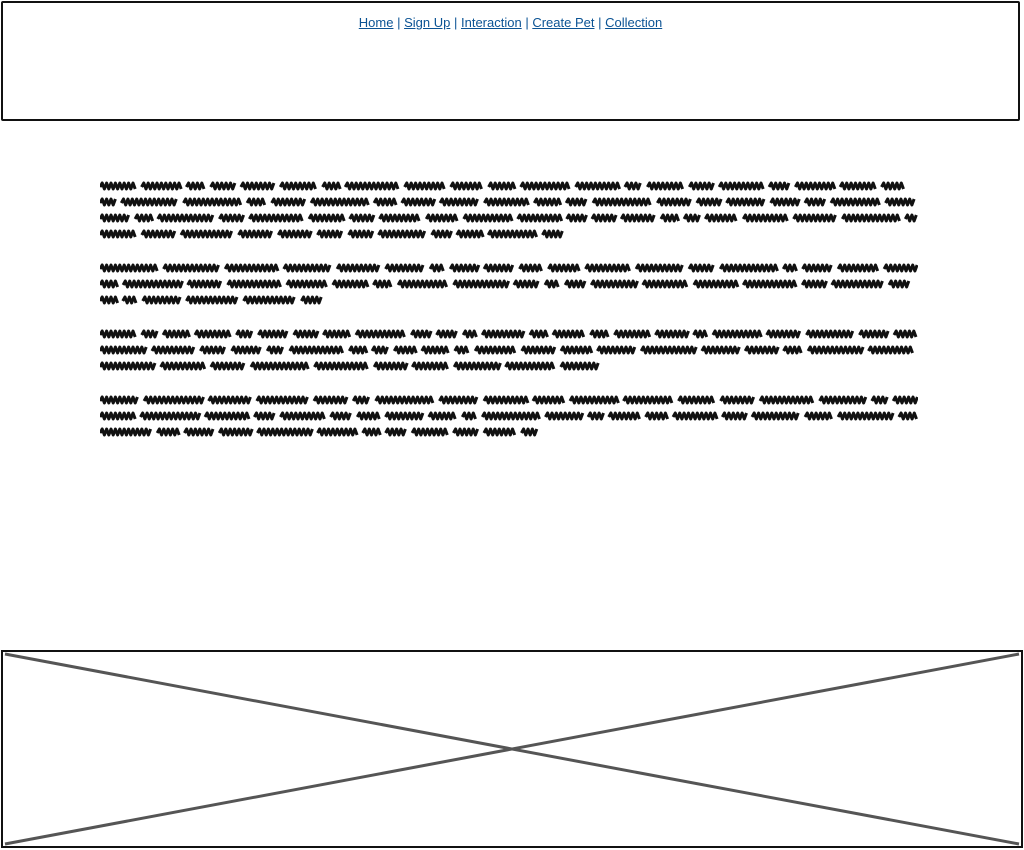  What do you see at coordinates (427, 22) in the screenshot?
I see `nav-link-sign-up: Sign Up` at bounding box center [427, 22].